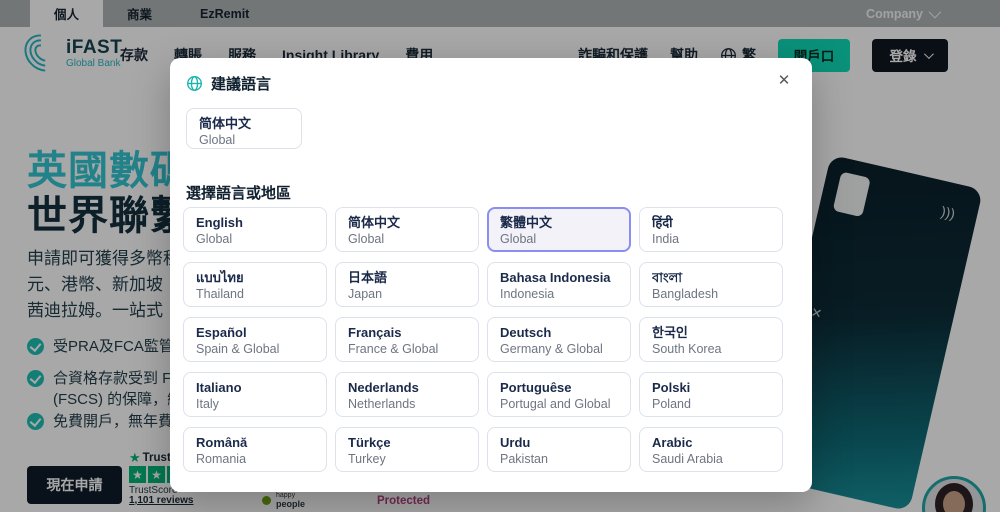  I want to click on language-region: India, so click(666, 239).